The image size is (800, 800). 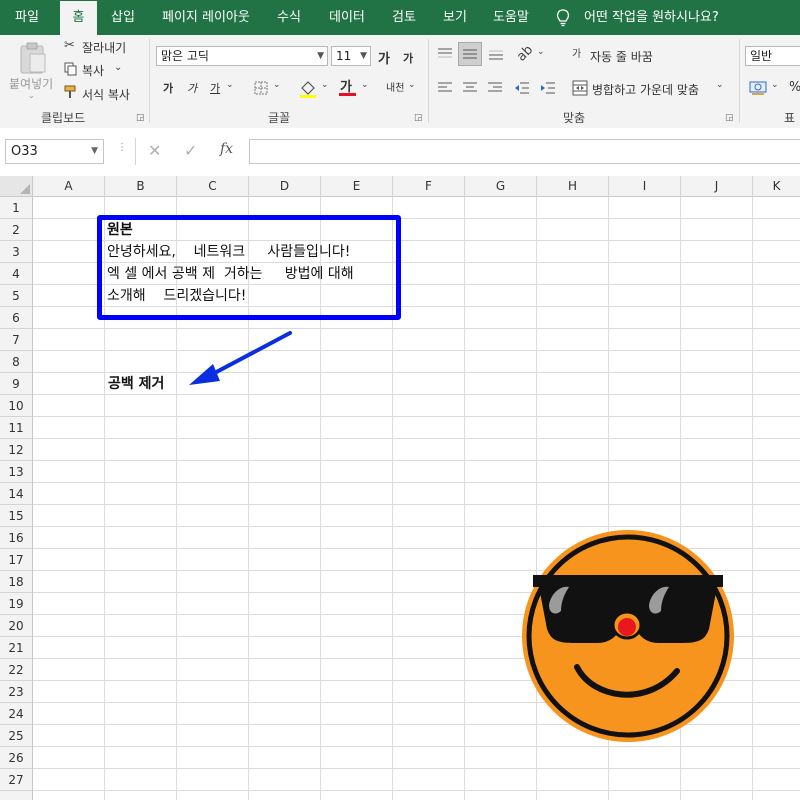 What do you see at coordinates (470, 54) in the screenshot?
I see `align-middle-button` at bounding box center [470, 54].